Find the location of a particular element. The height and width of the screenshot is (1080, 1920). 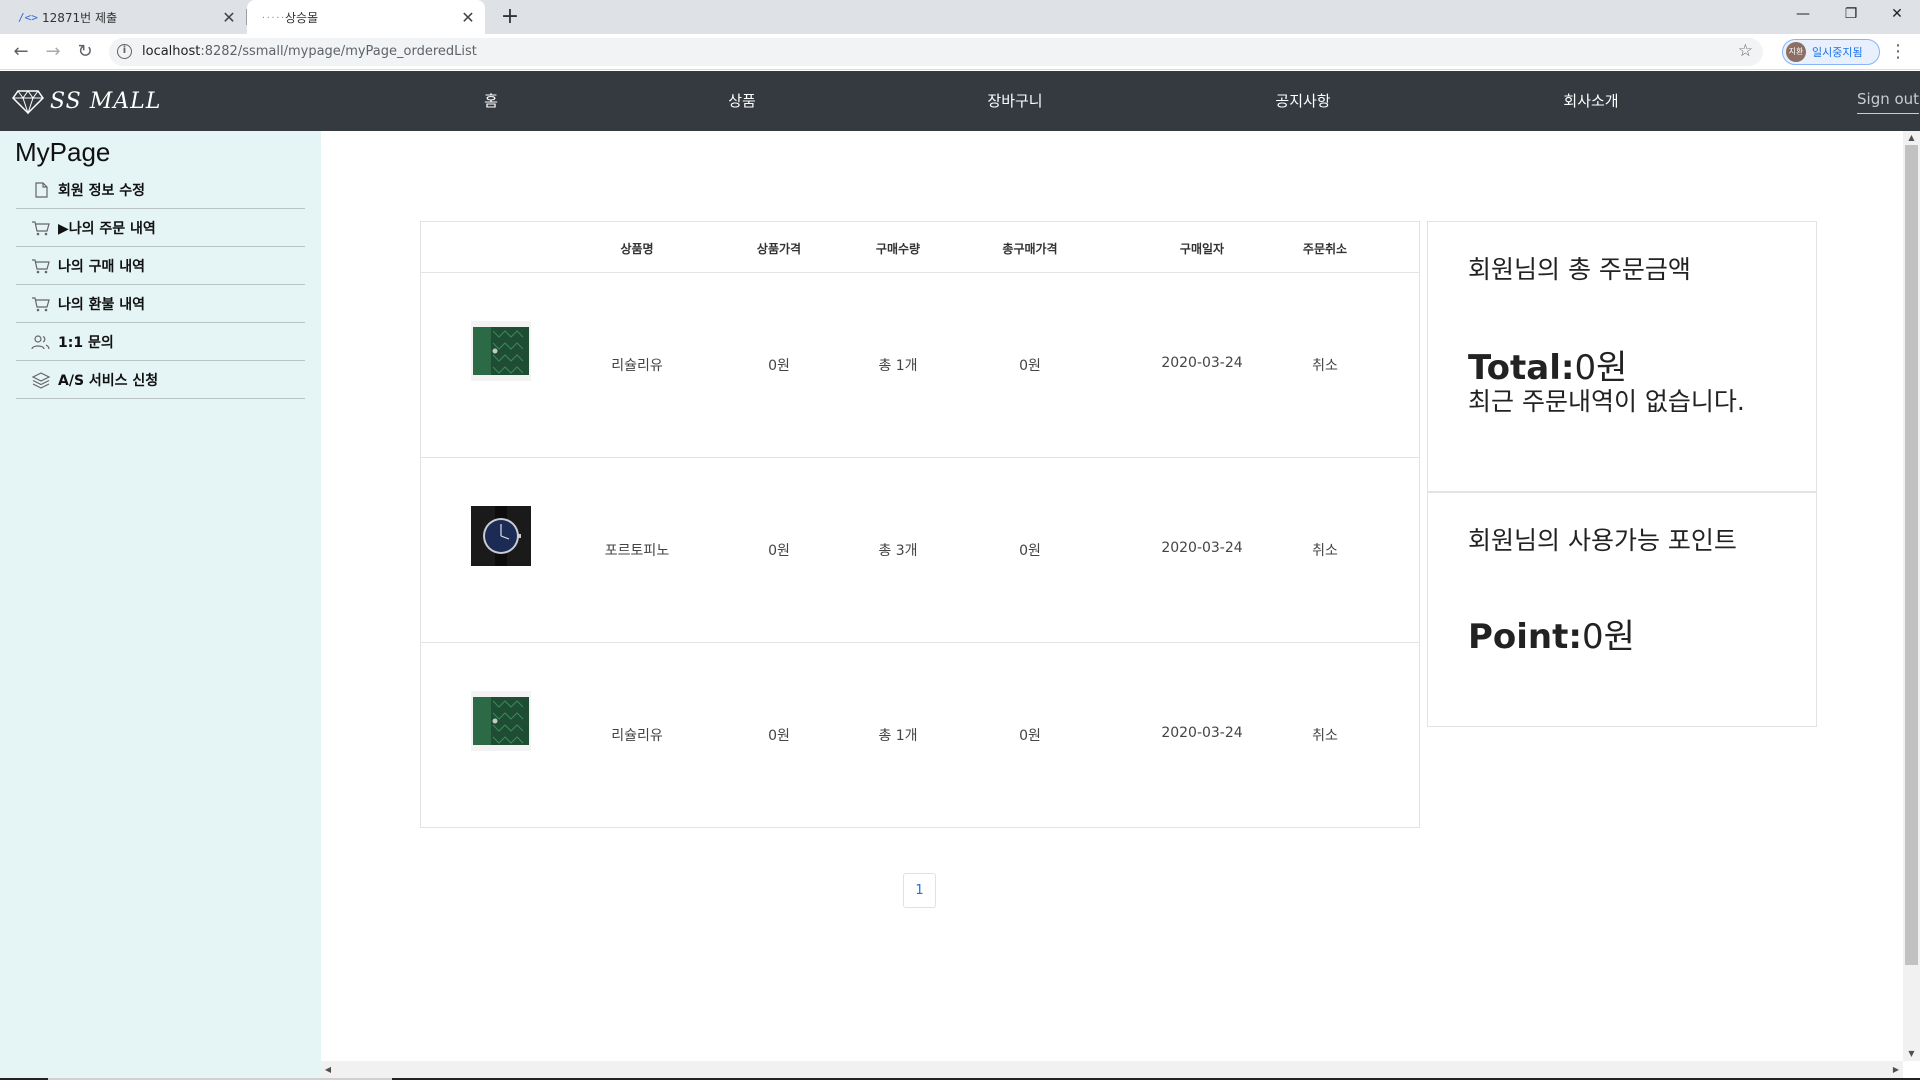

profile-button: 지환 일시중지됨 is located at coordinates (1831, 52).